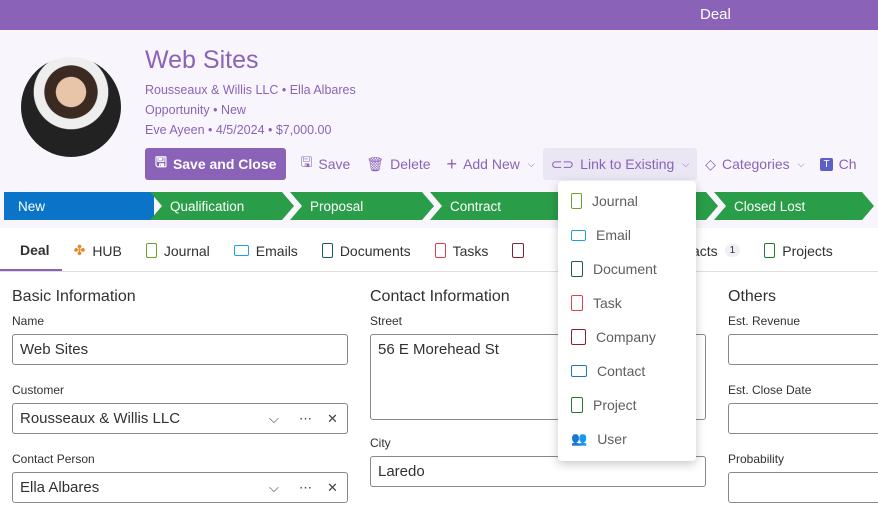 This screenshot has width=878, height=521. What do you see at coordinates (754, 164) in the screenshot?
I see `categories-button: ◇ Categories ⌵` at bounding box center [754, 164].